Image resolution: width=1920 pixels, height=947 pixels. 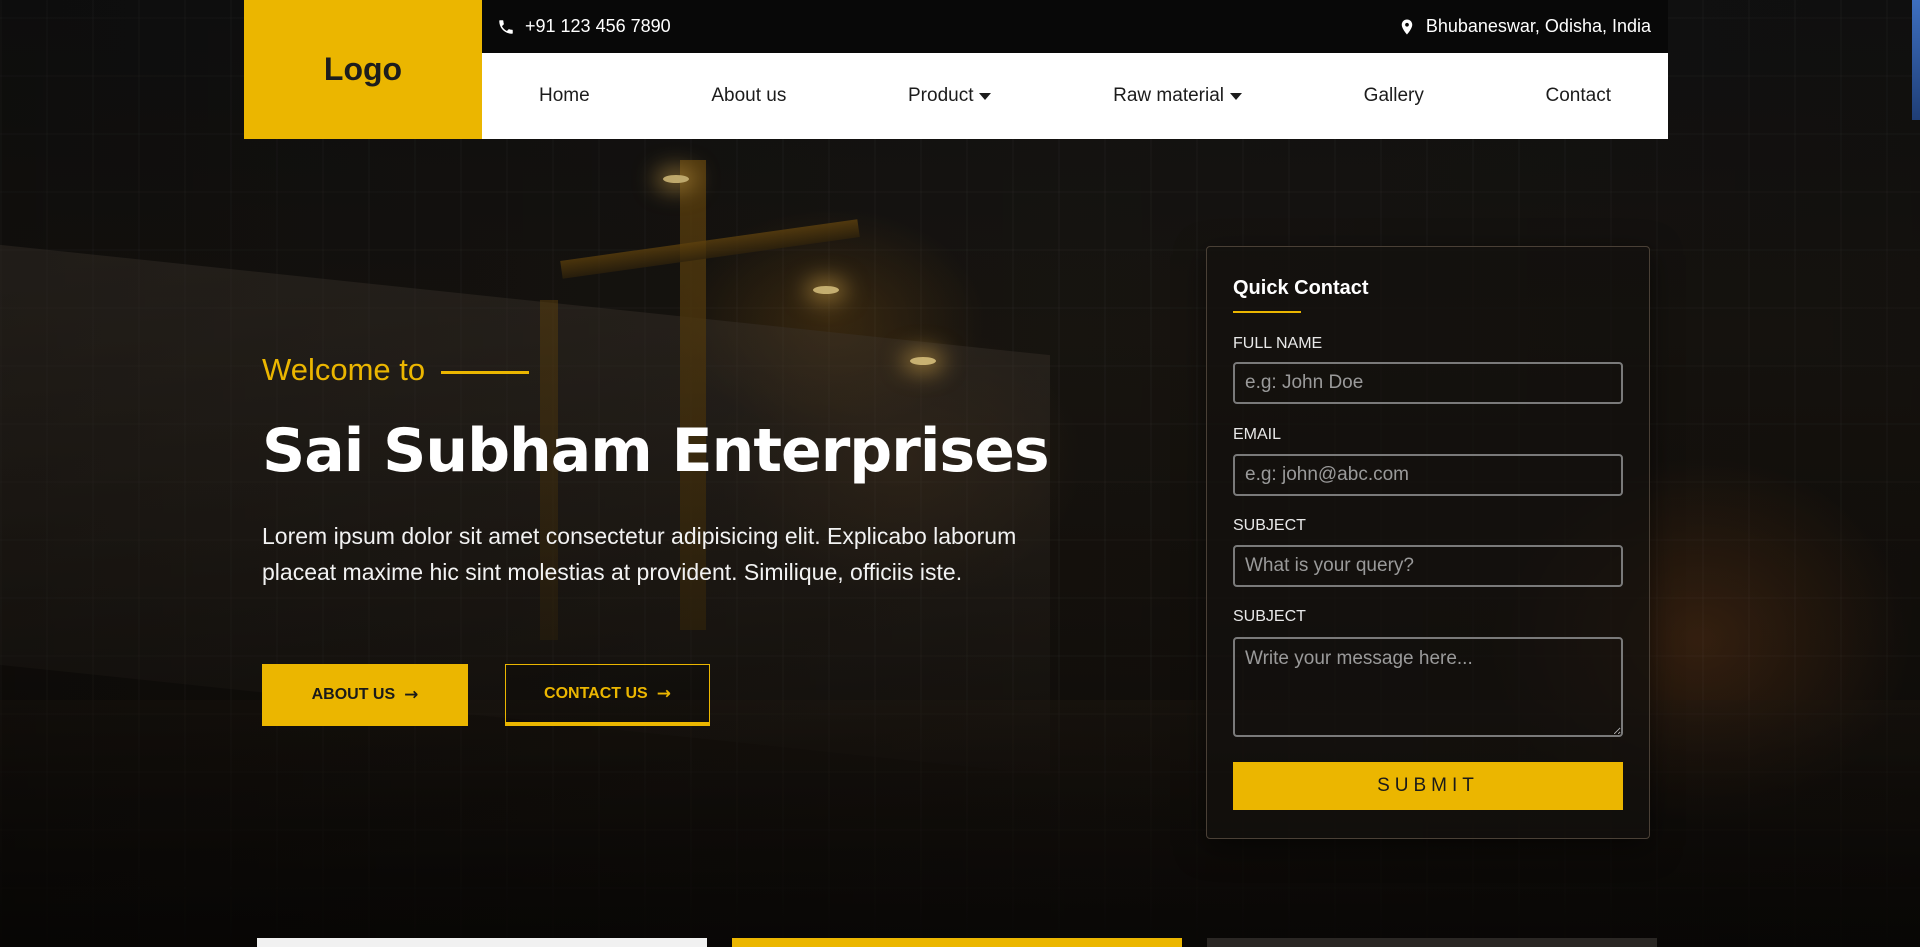 I want to click on nav-item-raw-material: Raw material, so click(x=1178, y=96).